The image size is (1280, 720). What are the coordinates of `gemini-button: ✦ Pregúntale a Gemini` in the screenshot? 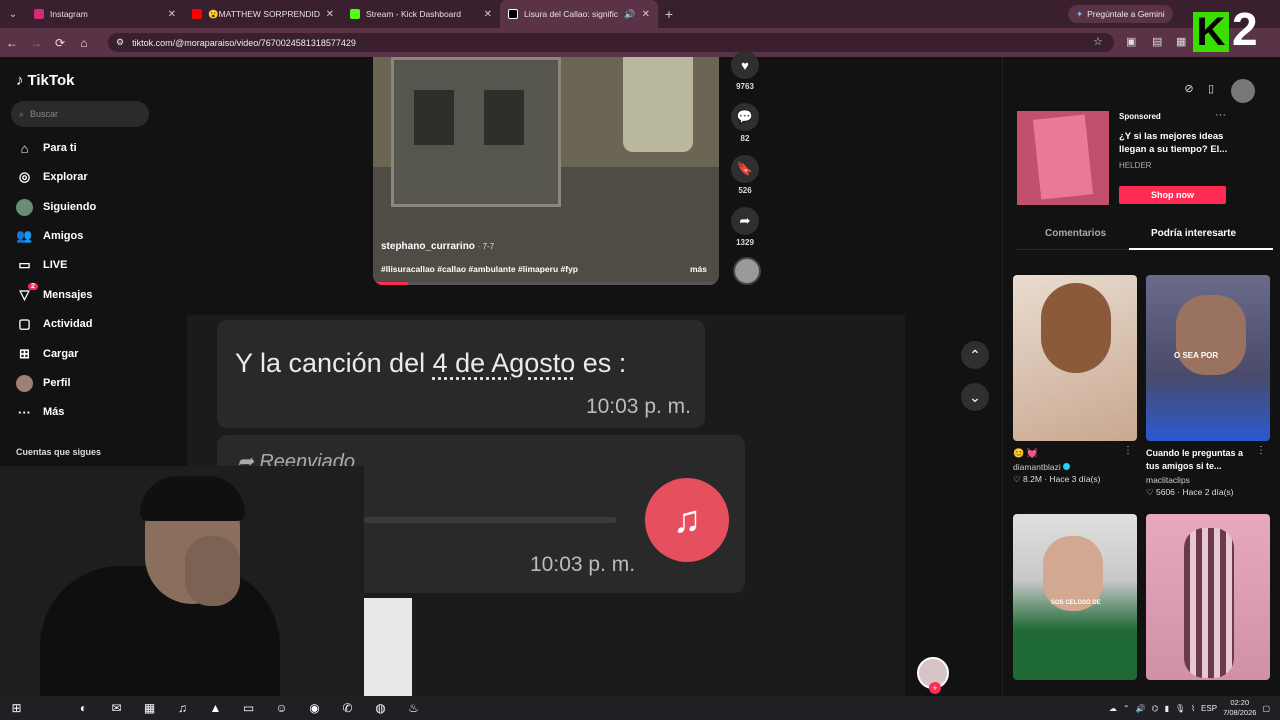 It's located at (1120, 14).